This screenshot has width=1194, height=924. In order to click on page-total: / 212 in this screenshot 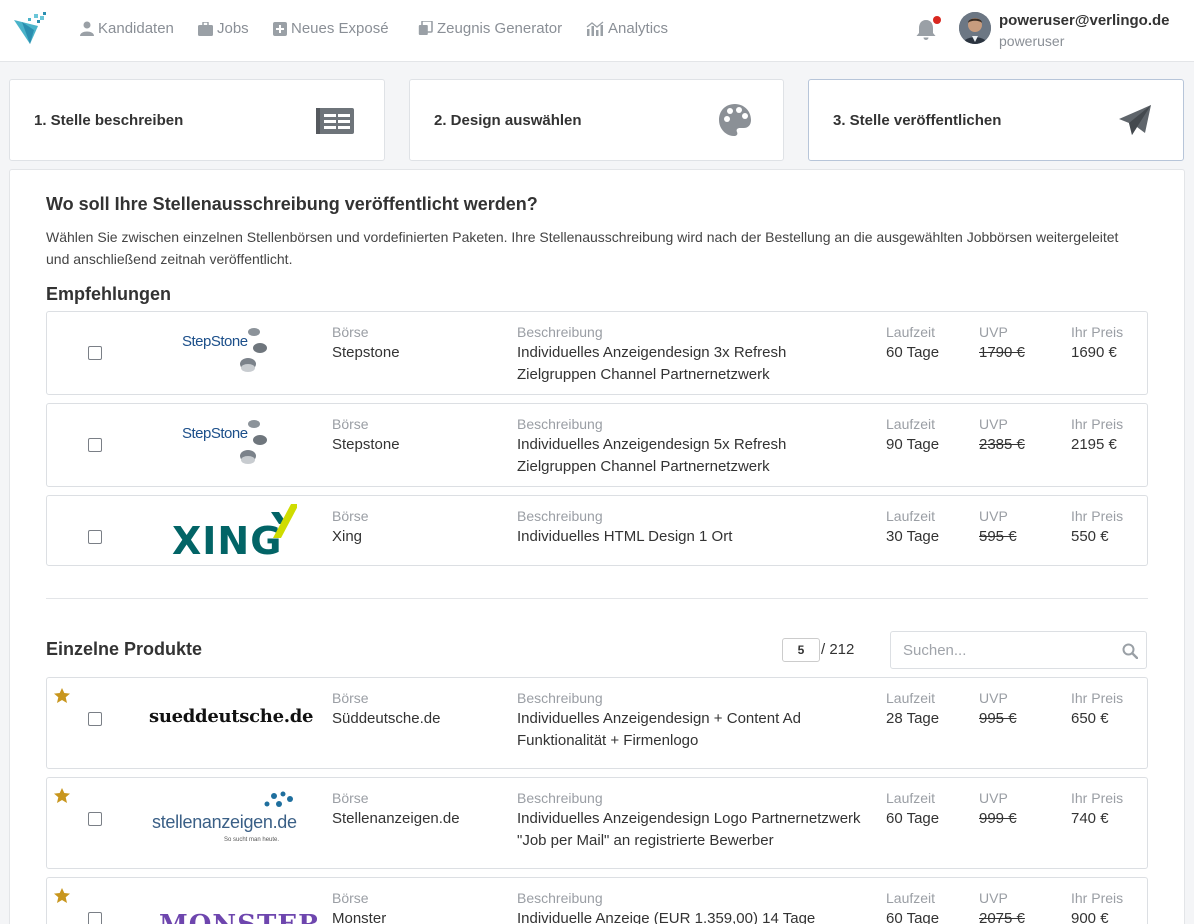, I will do `click(838, 649)`.